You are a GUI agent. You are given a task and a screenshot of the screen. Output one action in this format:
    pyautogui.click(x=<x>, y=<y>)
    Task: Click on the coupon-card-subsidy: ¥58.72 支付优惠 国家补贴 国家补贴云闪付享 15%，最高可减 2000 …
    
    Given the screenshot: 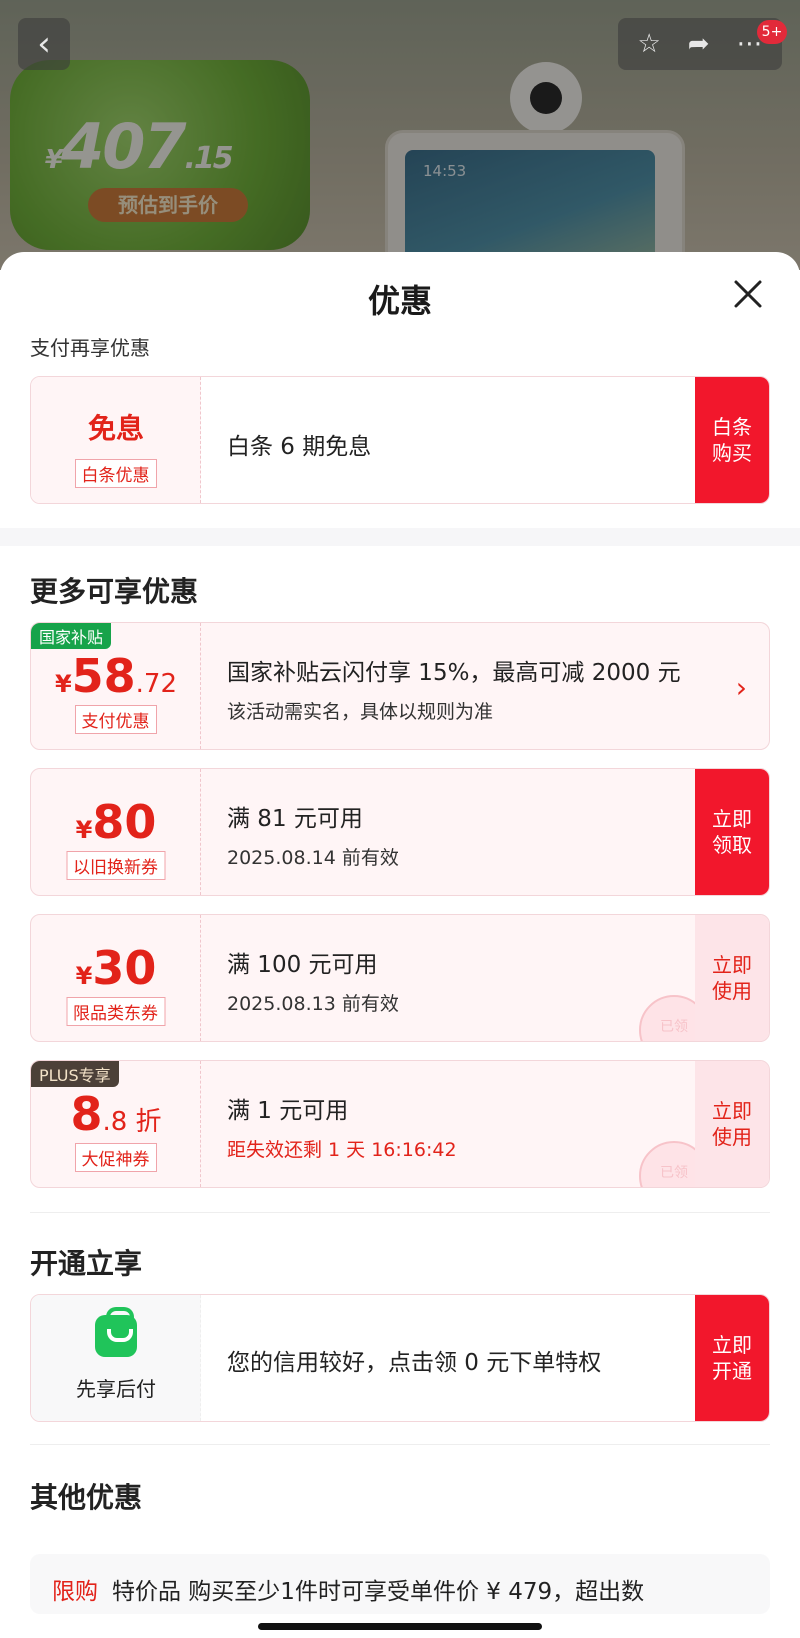 What is the action you would take?
    pyautogui.click(x=400, y=686)
    